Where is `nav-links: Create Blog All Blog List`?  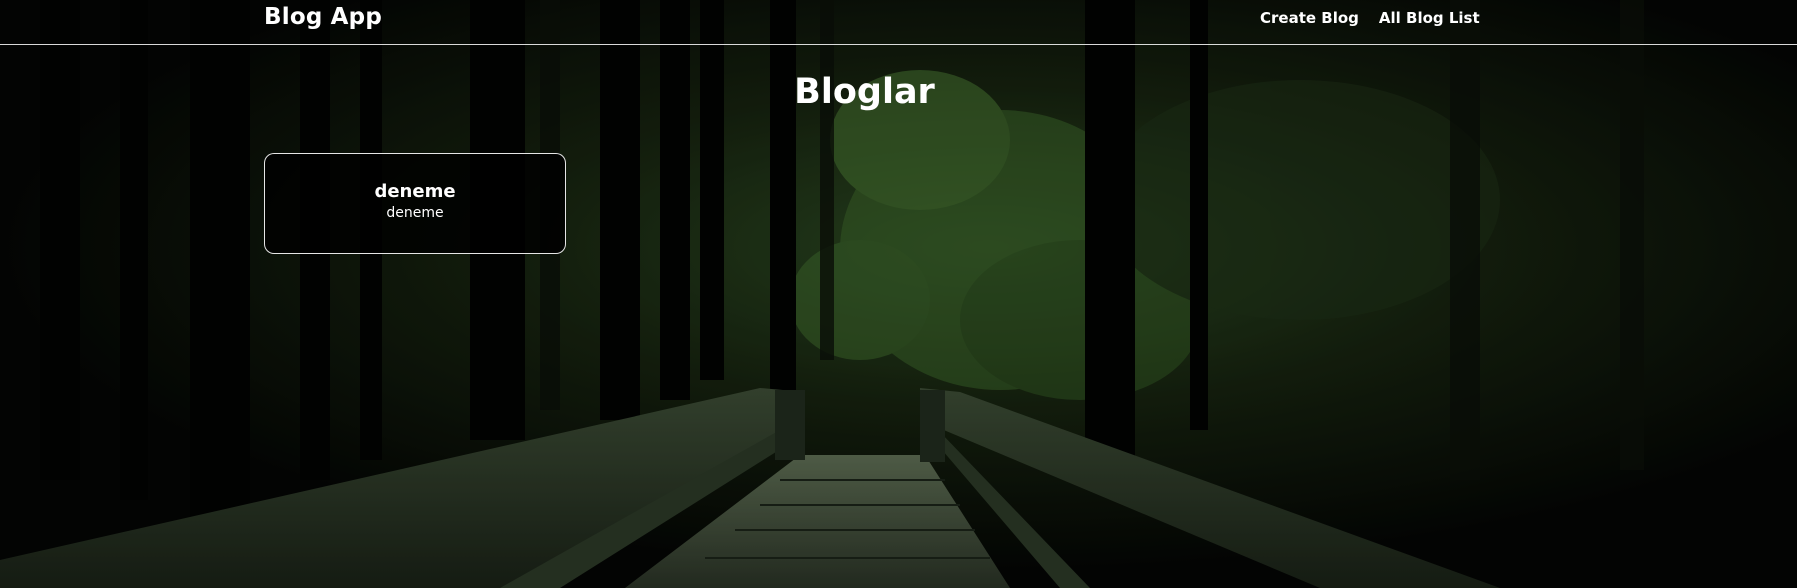
nav-links: Create Blog All Blog List is located at coordinates (1370, 18).